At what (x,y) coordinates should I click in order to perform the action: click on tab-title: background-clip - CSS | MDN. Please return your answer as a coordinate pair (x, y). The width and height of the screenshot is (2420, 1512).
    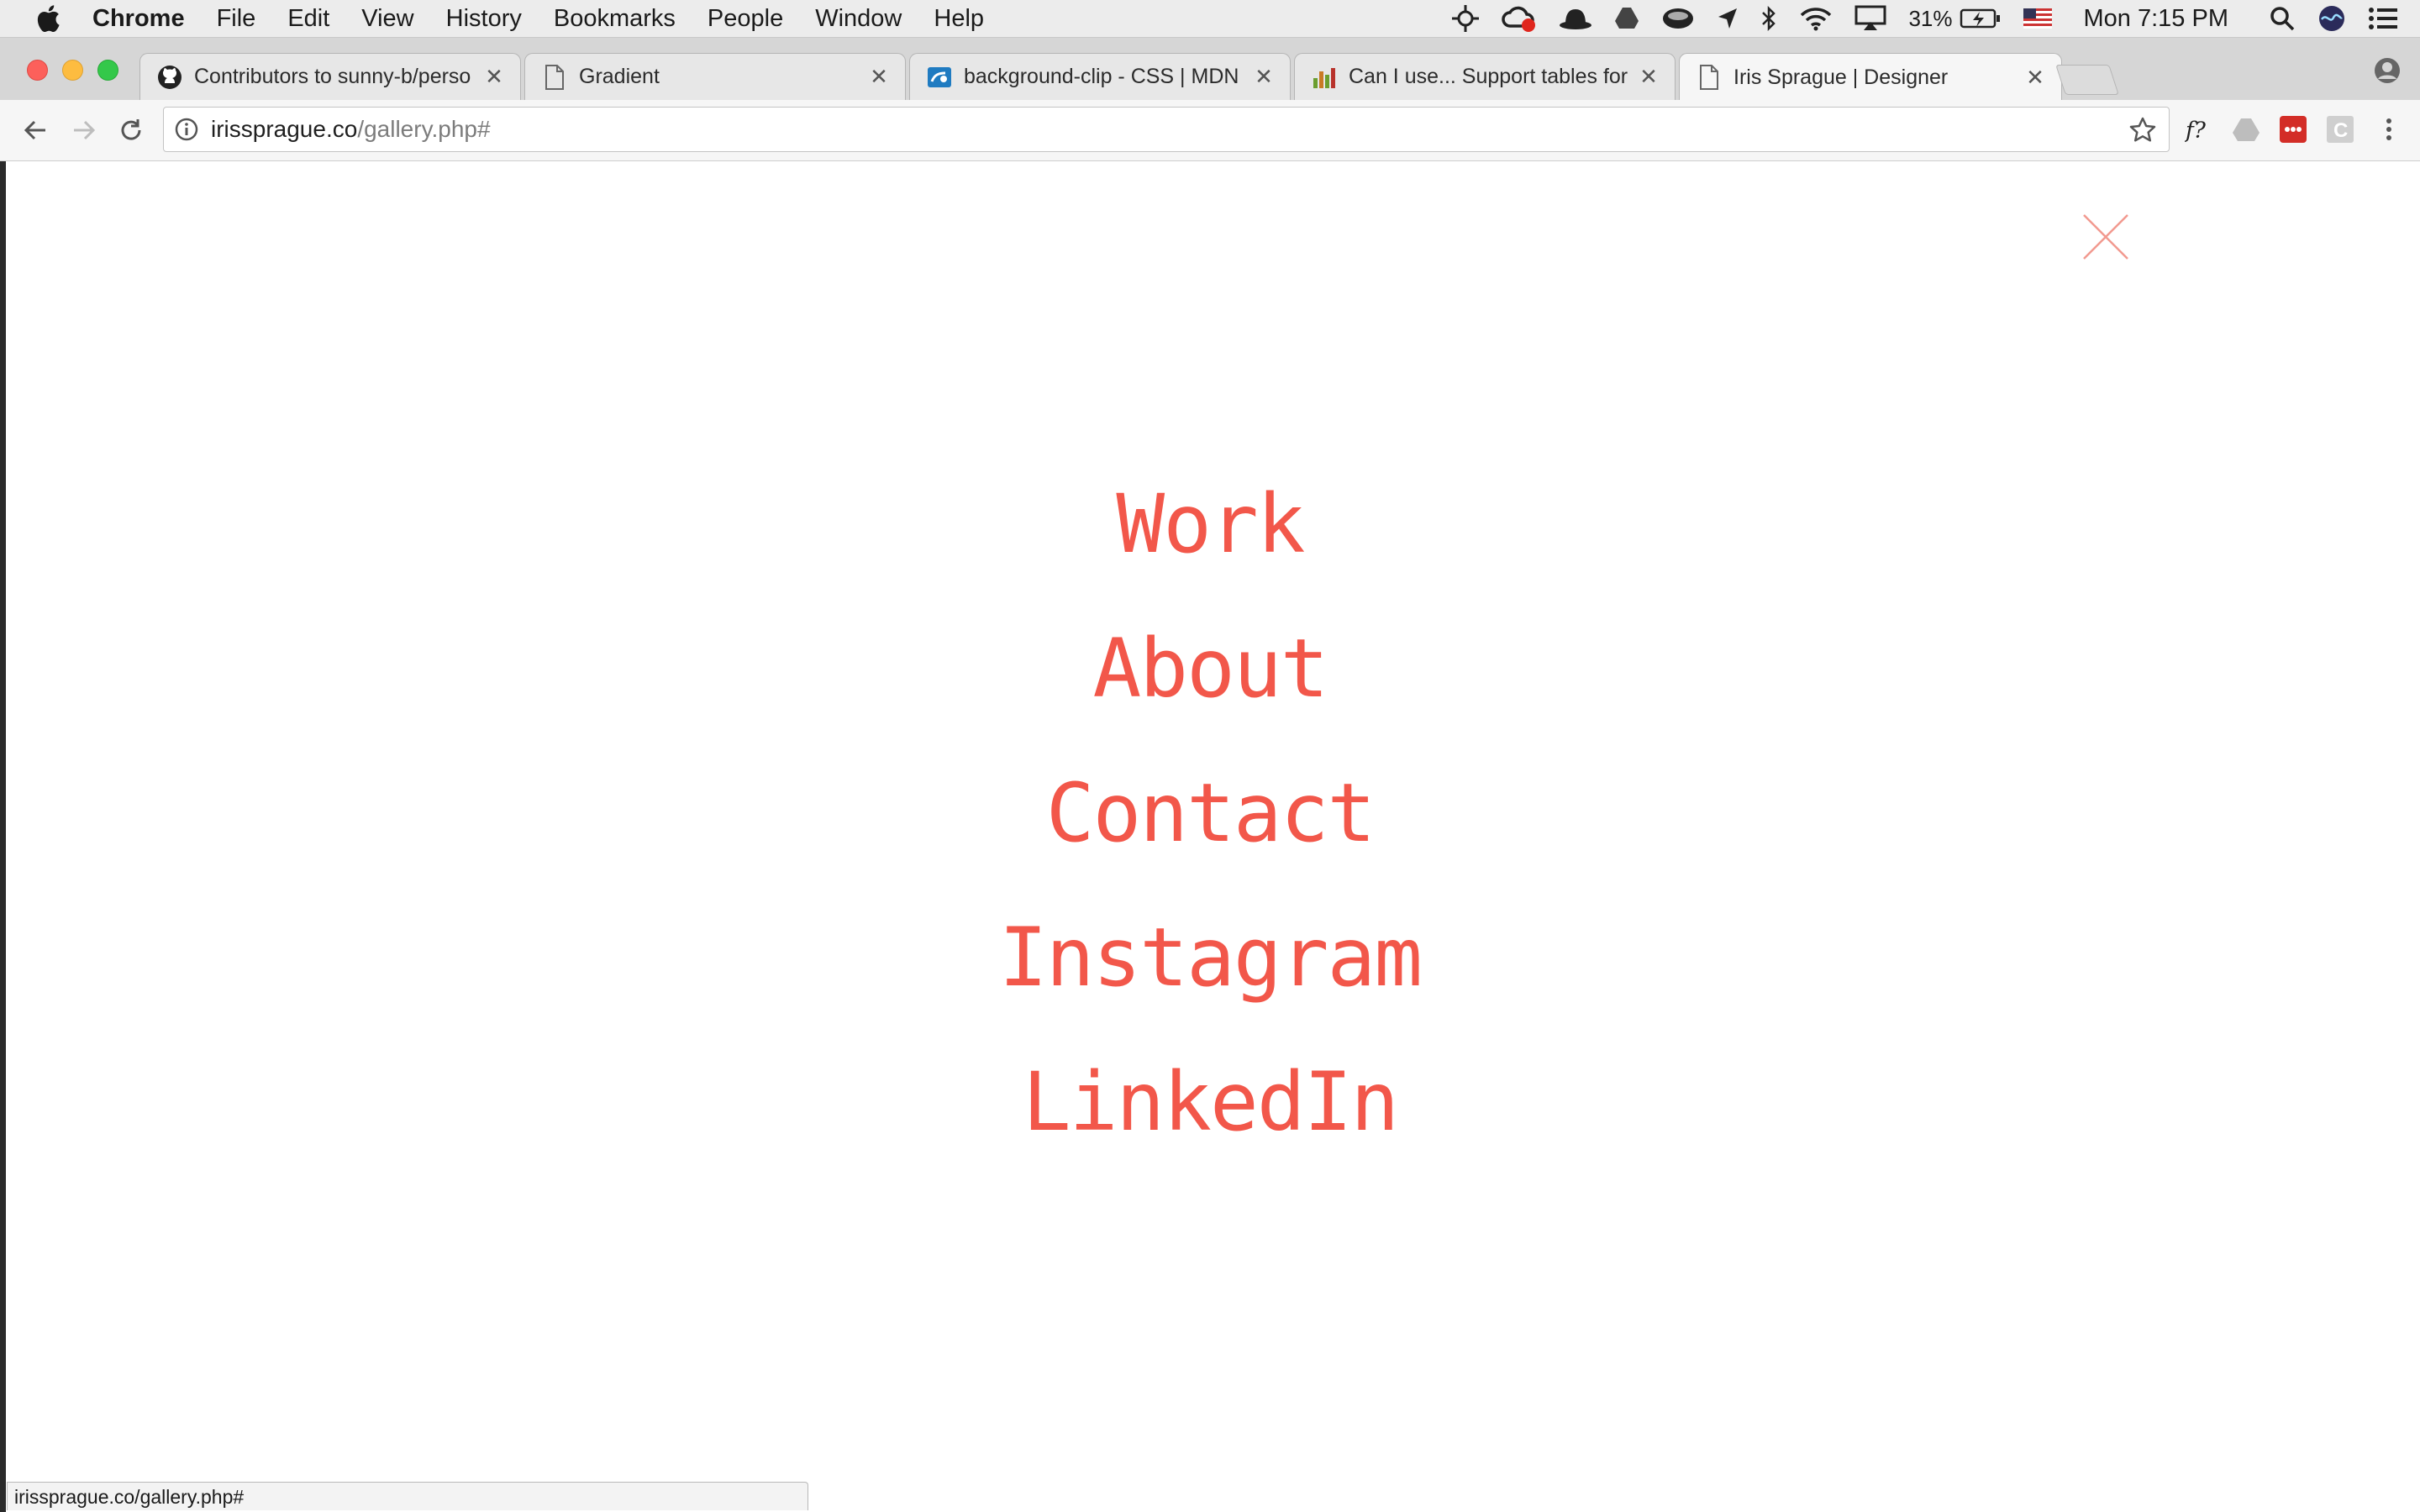
    Looking at the image, I should click on (1102, 76).